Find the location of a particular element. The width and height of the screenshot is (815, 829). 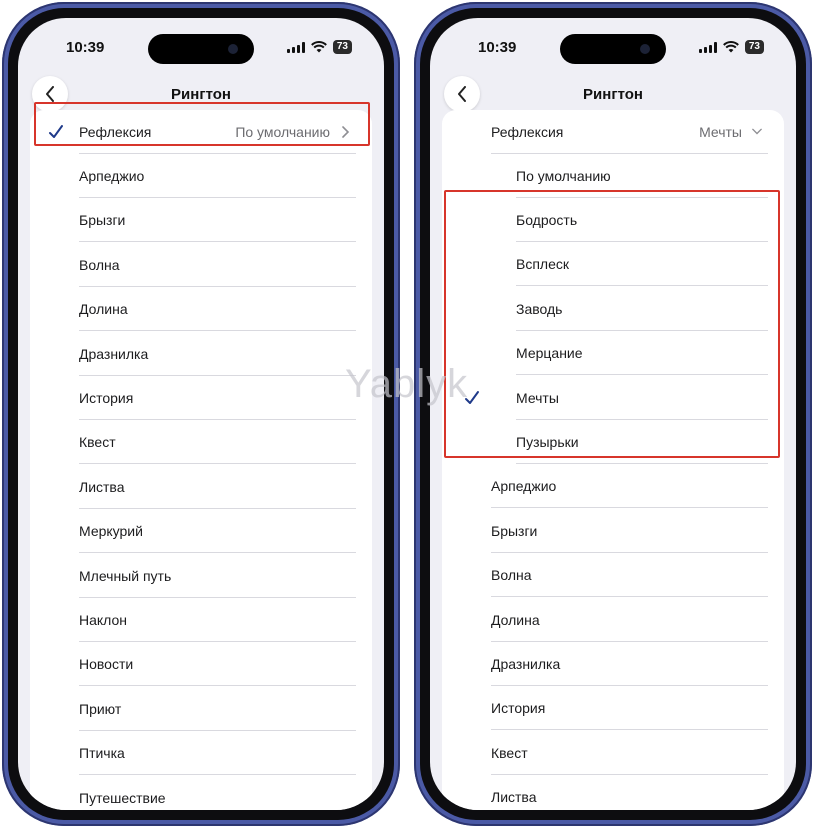

list-item-label: Меркурий is located at coordinates (111, 531).